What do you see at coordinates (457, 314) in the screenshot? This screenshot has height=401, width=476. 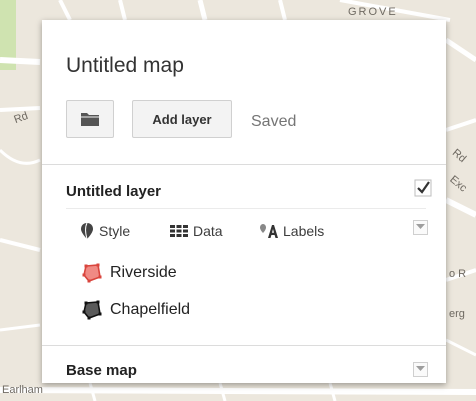 I see `map-label-road-right-4: erg` at bounding box center [457, 314].